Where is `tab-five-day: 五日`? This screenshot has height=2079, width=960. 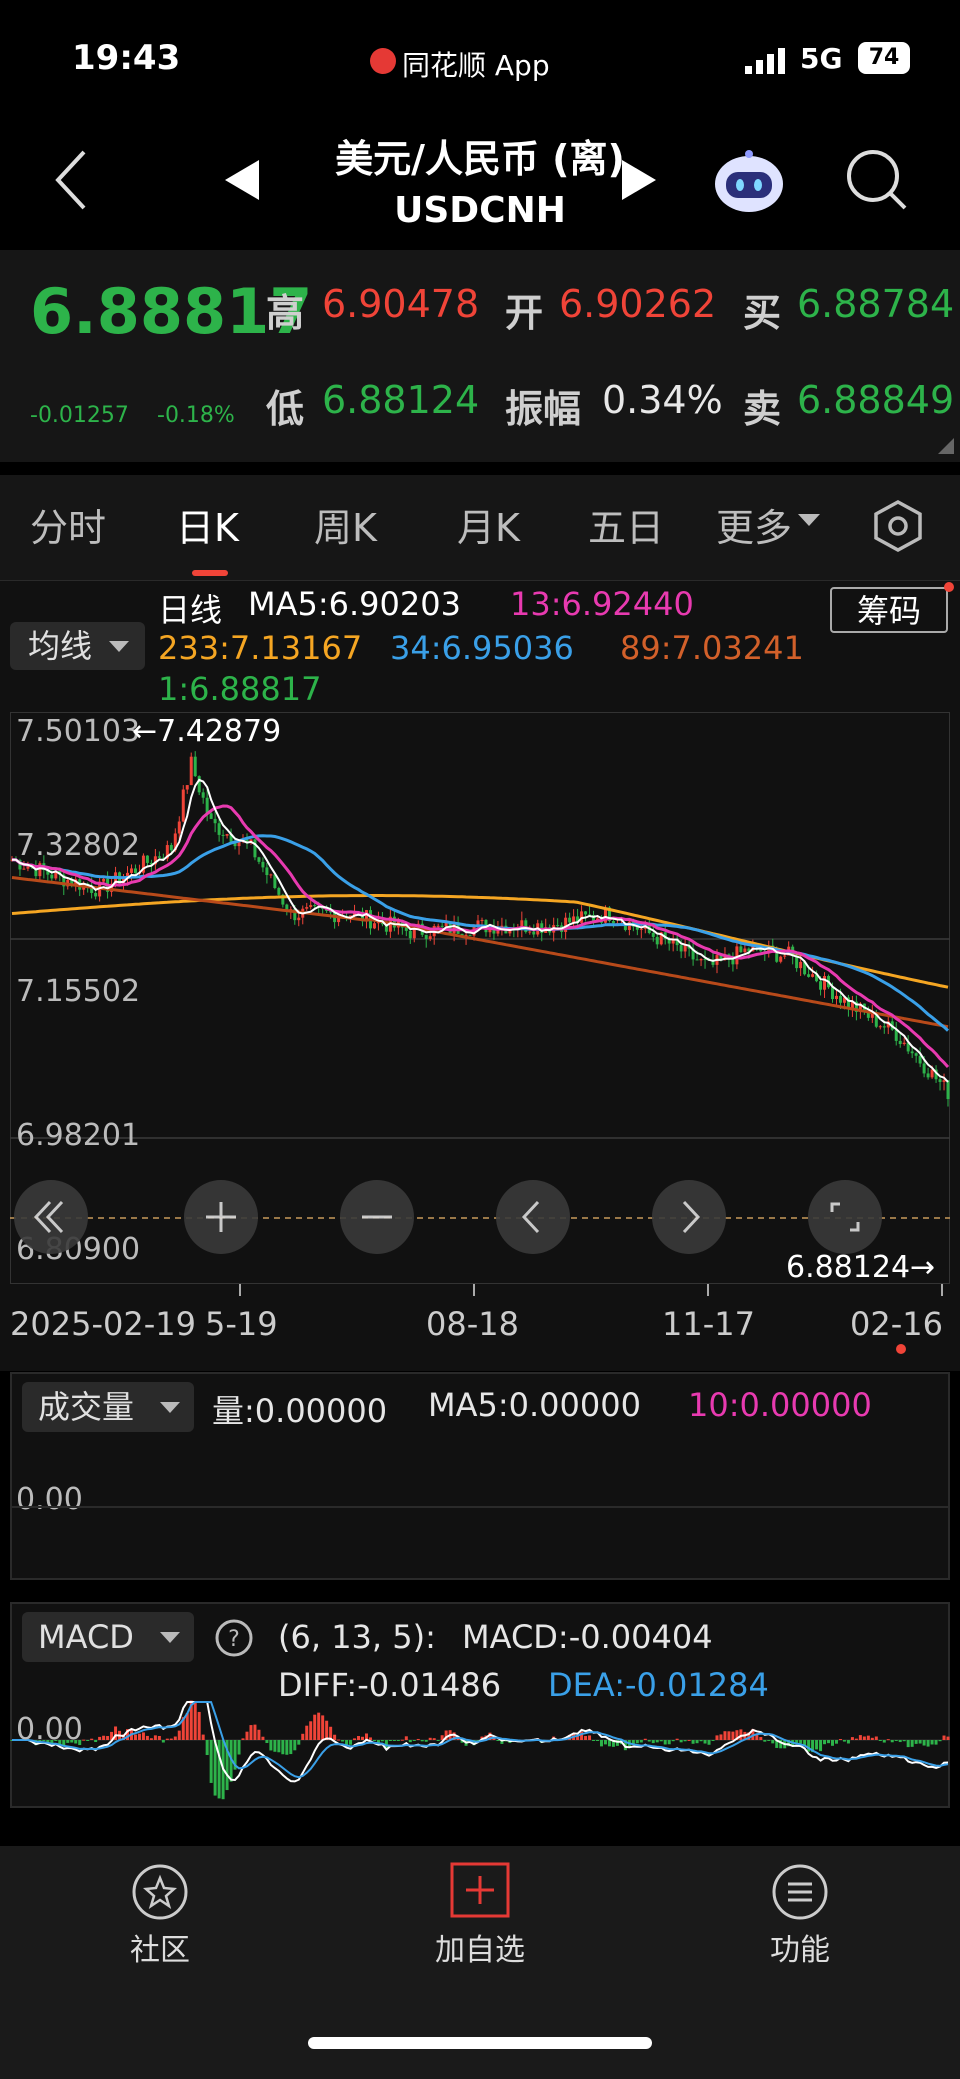 tab-five-day: 五日 is located at coordinates (626, 524).